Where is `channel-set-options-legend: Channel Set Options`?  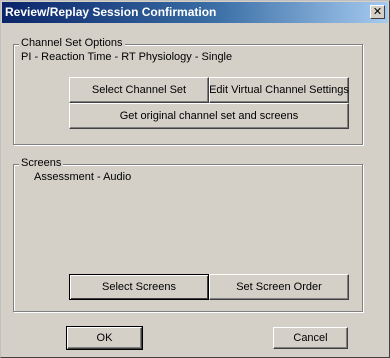 channel-set-options-legend: Channel Set Options is located at coordinates (72, 43).